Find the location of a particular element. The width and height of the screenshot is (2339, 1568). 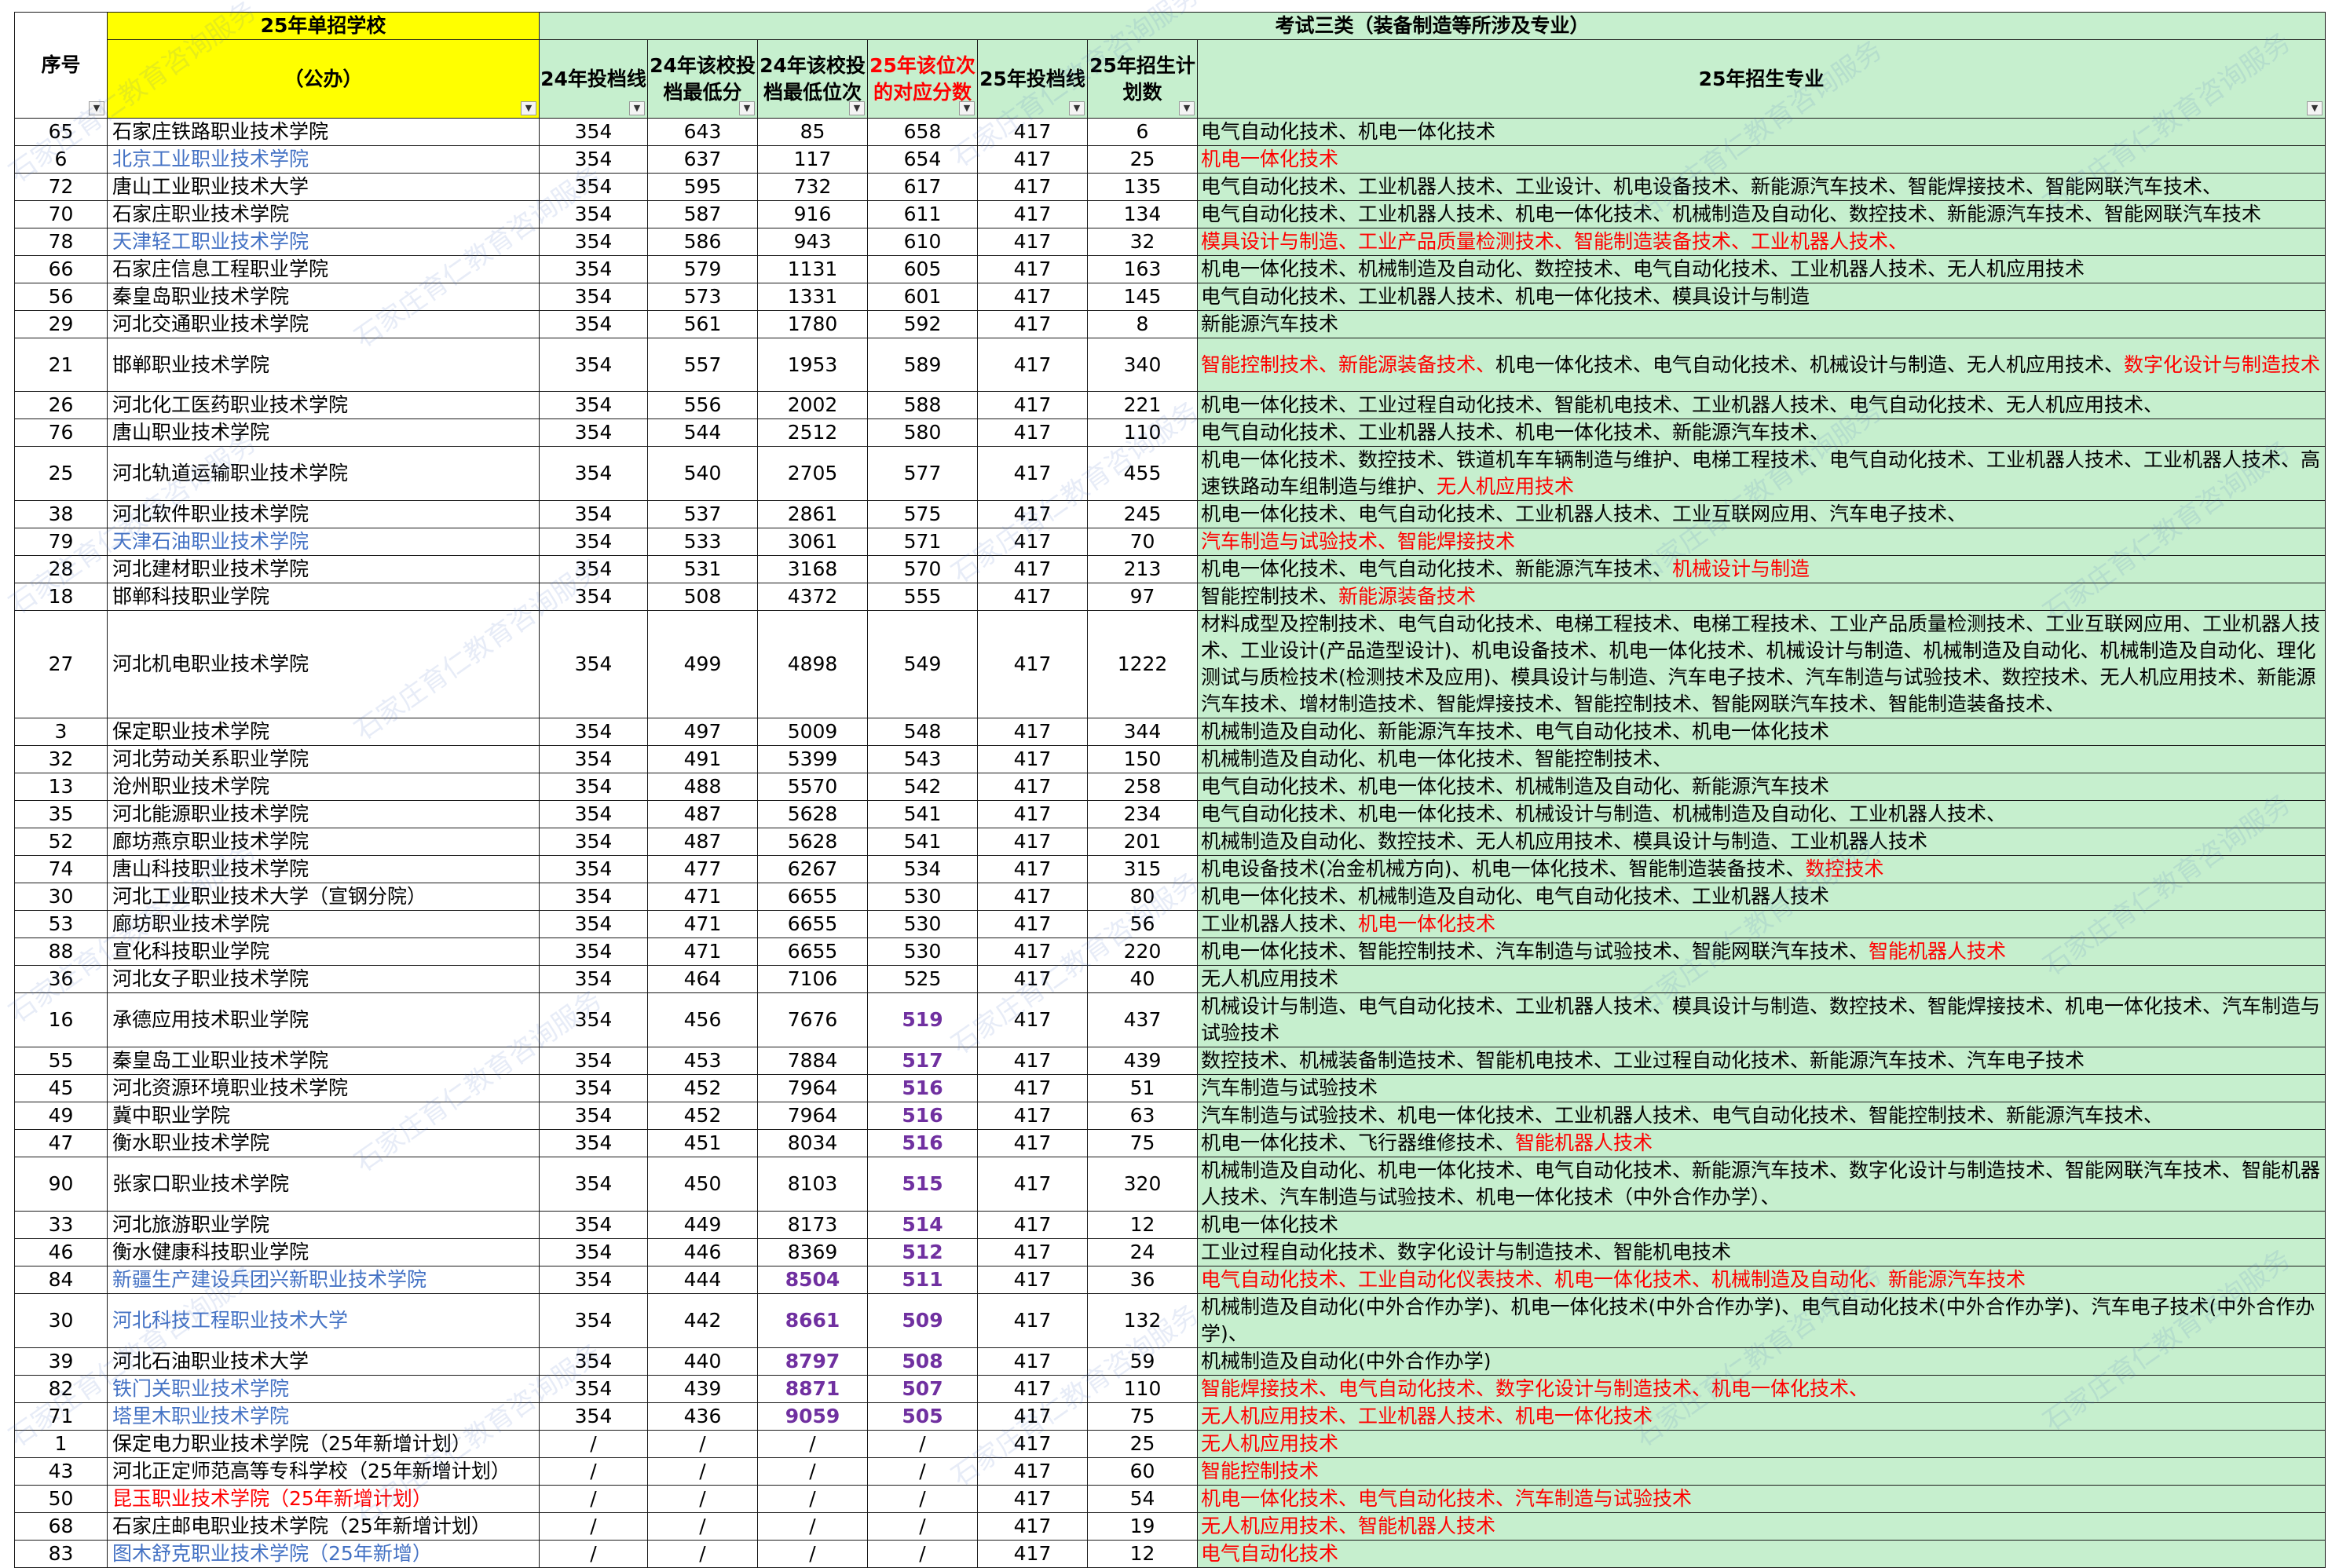

cell-25-equiv: 549 is located at coordinates (922, 664).